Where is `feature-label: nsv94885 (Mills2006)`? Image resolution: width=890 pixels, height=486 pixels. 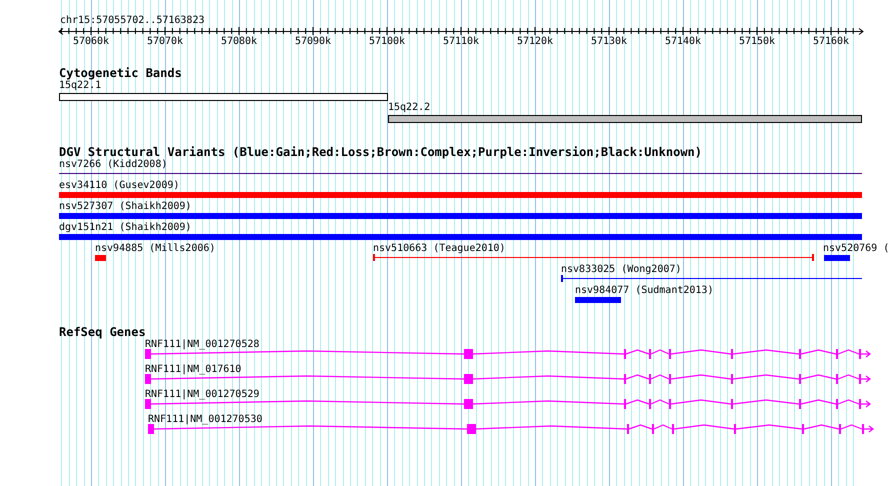 feature-label: nsv94885 (Mills2006) is located at coordinates (155, 249).